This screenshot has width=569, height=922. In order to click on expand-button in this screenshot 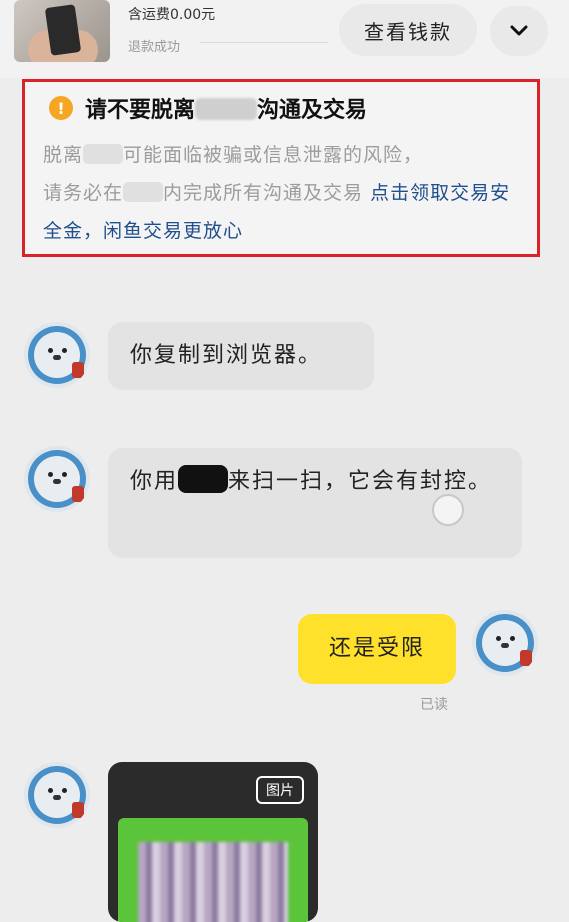, I will do `click(519, 31)`.